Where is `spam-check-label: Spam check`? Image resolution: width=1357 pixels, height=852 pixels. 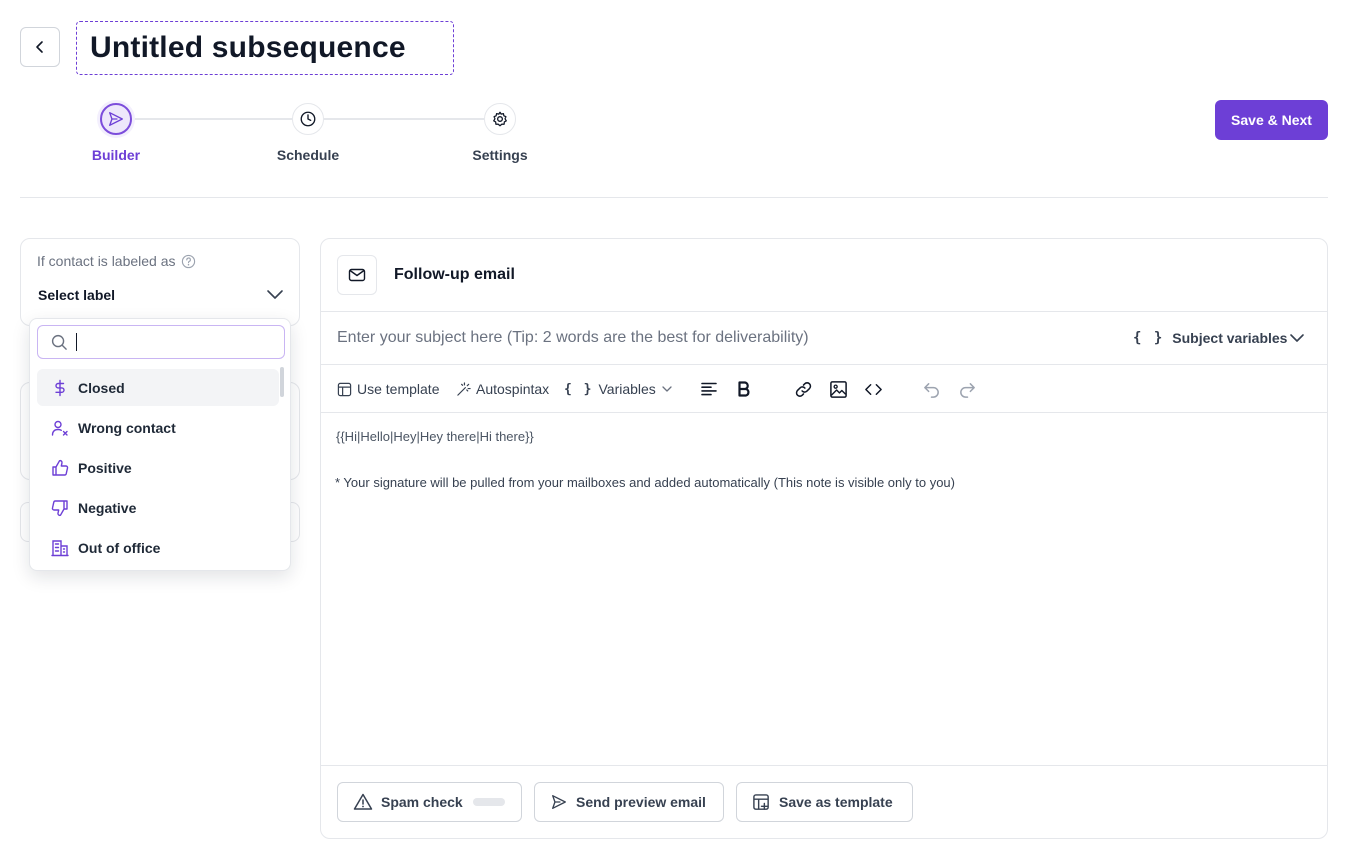 spam-check-label: Spam check is located at coordinates (422, 802).